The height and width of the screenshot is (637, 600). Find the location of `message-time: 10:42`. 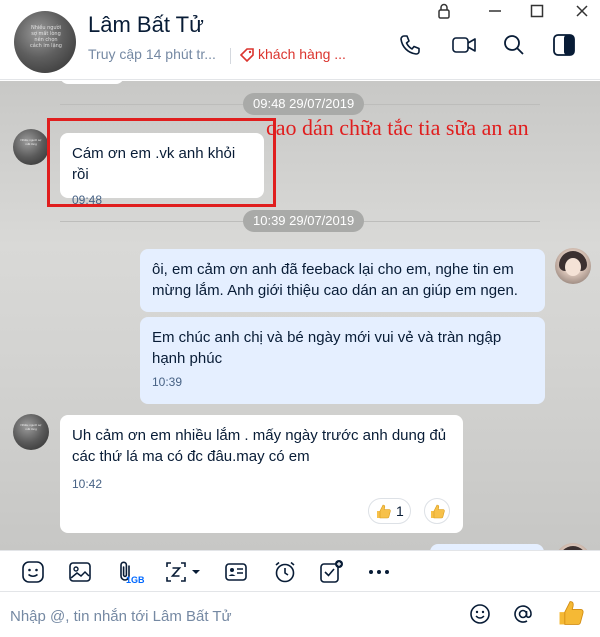

message-time: 10:42 is located at coordinates (87, 484).